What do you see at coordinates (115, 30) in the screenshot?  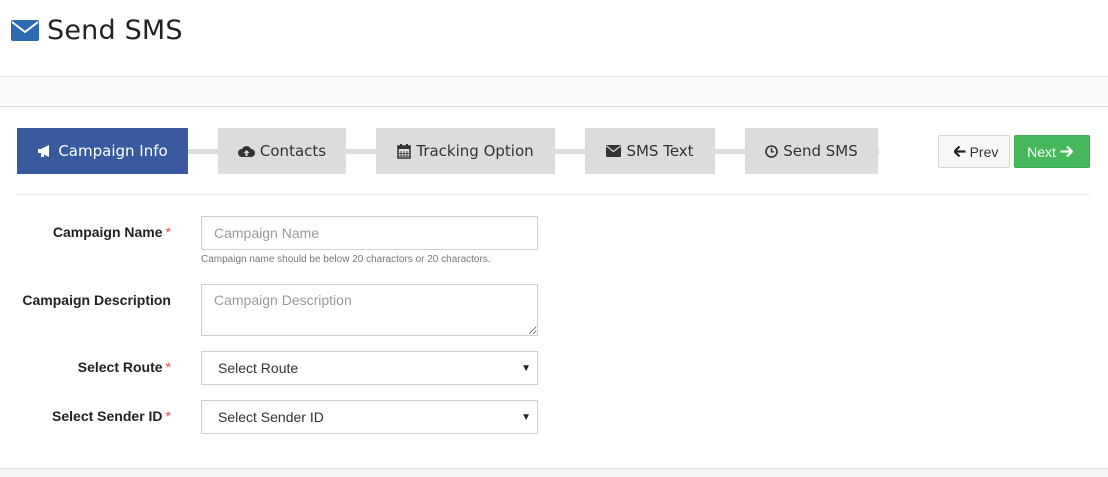 I see `page-title-text: Send SMS` at bounding box center [115, 30].